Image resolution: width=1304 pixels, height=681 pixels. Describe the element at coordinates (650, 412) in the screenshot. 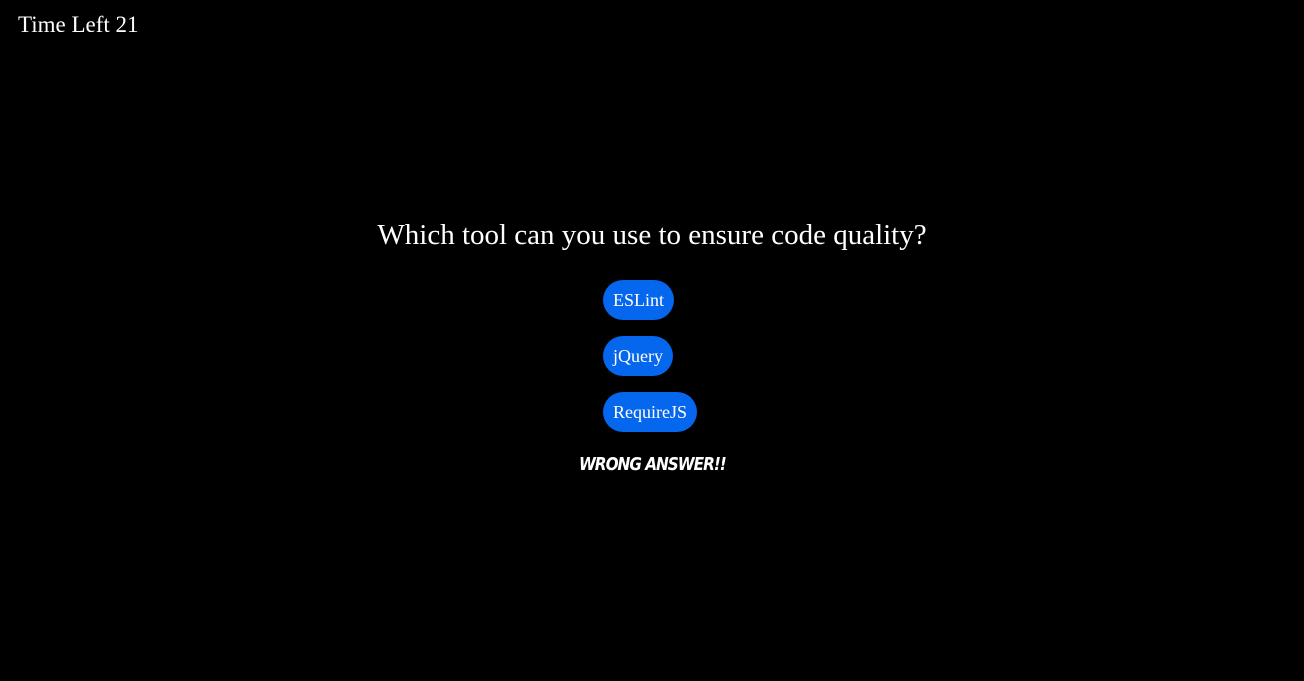

I see `answer-button-requirejs: RequireJS` at that location.